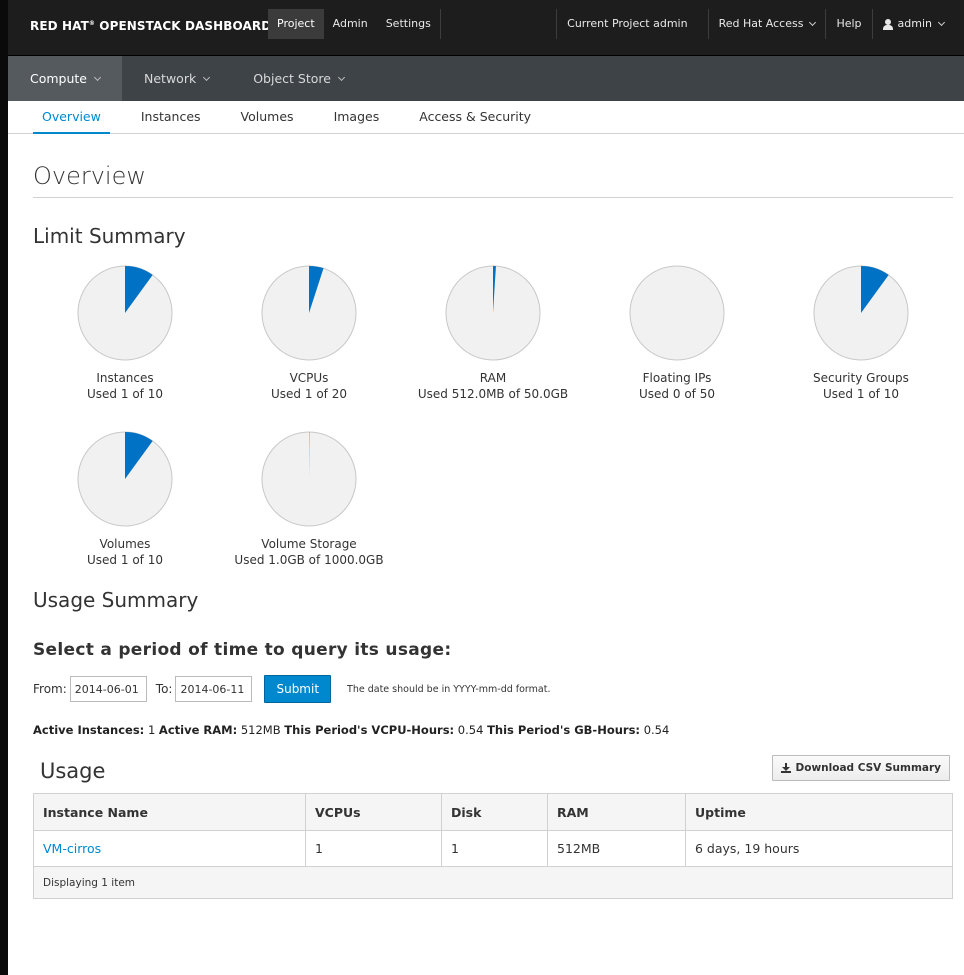 The image size is (964, 975). I want to click on date-format-hint: The date should be in YYYY-mm-dd format., so click(449, 689).